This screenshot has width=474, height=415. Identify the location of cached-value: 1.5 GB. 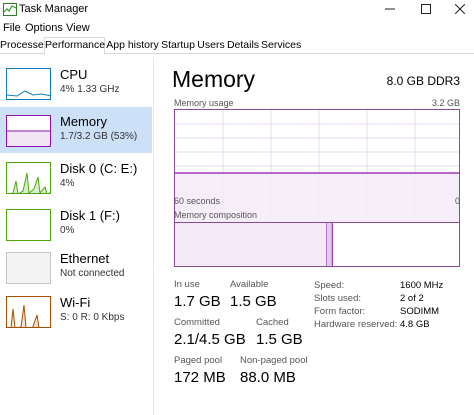
(279, 339).